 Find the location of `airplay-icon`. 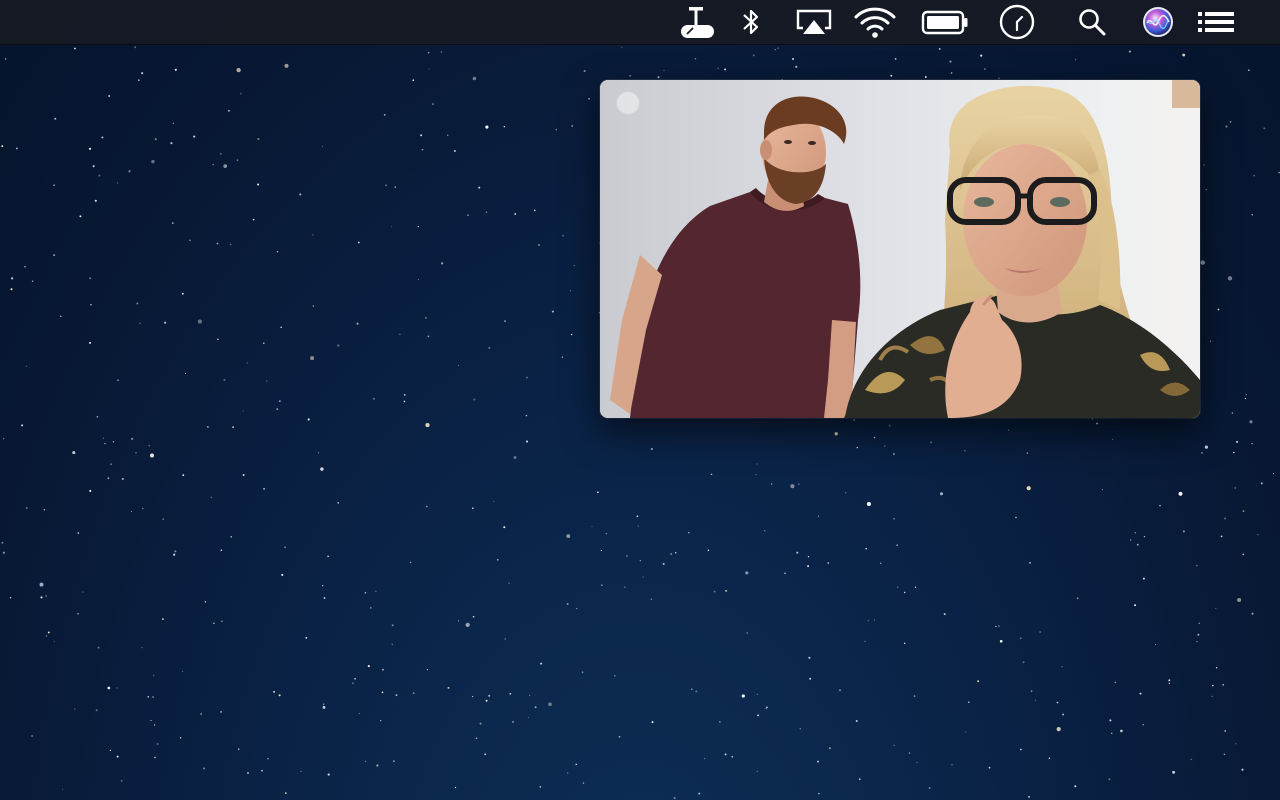

airplay-icon is located at coordinates (814, 22).